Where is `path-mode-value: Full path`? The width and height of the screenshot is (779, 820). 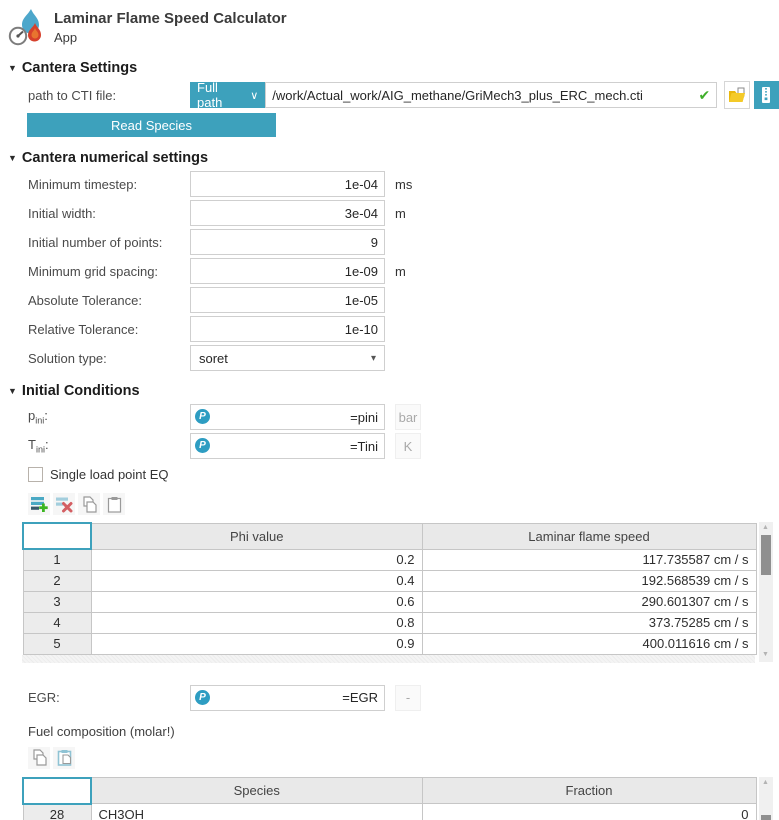
path-mode-value: Full path is located at coordinates (210, 95).